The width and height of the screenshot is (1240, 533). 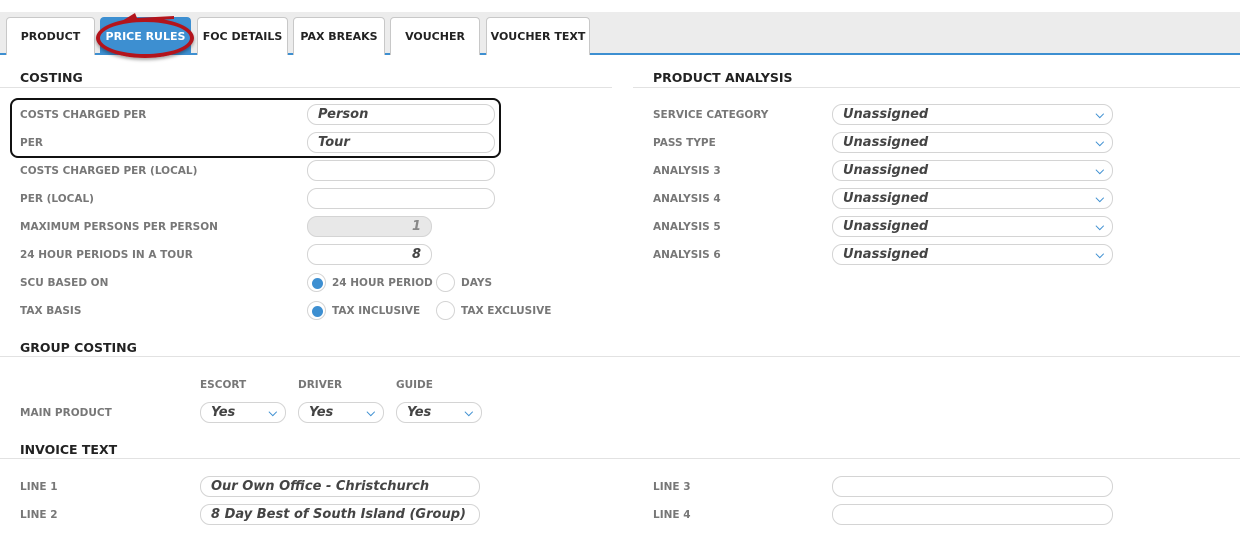 What do you see at coordinates (369, 226) in the screenshot?
I see `max-persons-field: 1` at bounding box center [369, 226].